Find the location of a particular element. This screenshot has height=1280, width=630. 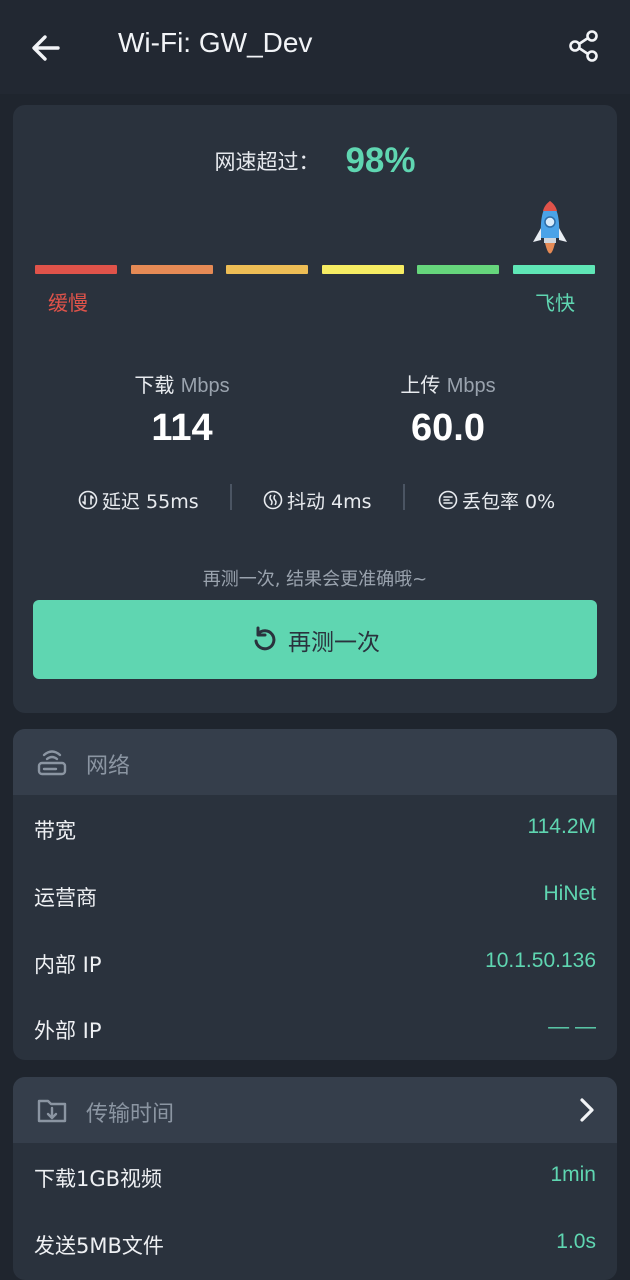

retest-button: 再测一次 is located at coordinates (315, 639).